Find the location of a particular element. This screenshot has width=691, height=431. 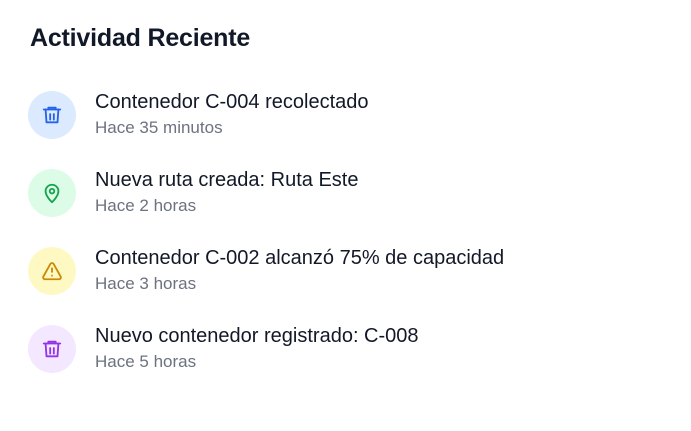

activity-time: Hace 2 horas is located at coordinates (146, 205).